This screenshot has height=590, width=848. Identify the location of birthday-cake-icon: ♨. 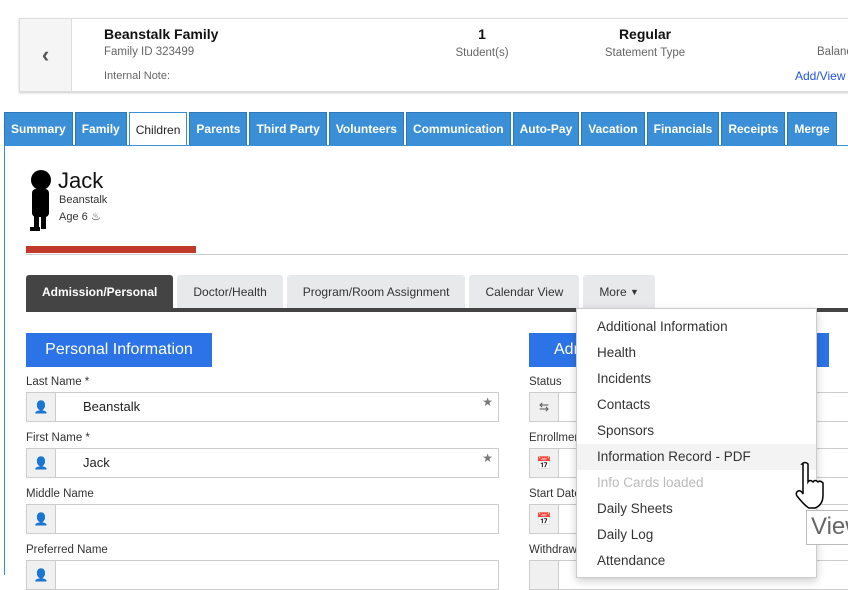
(95, 217).